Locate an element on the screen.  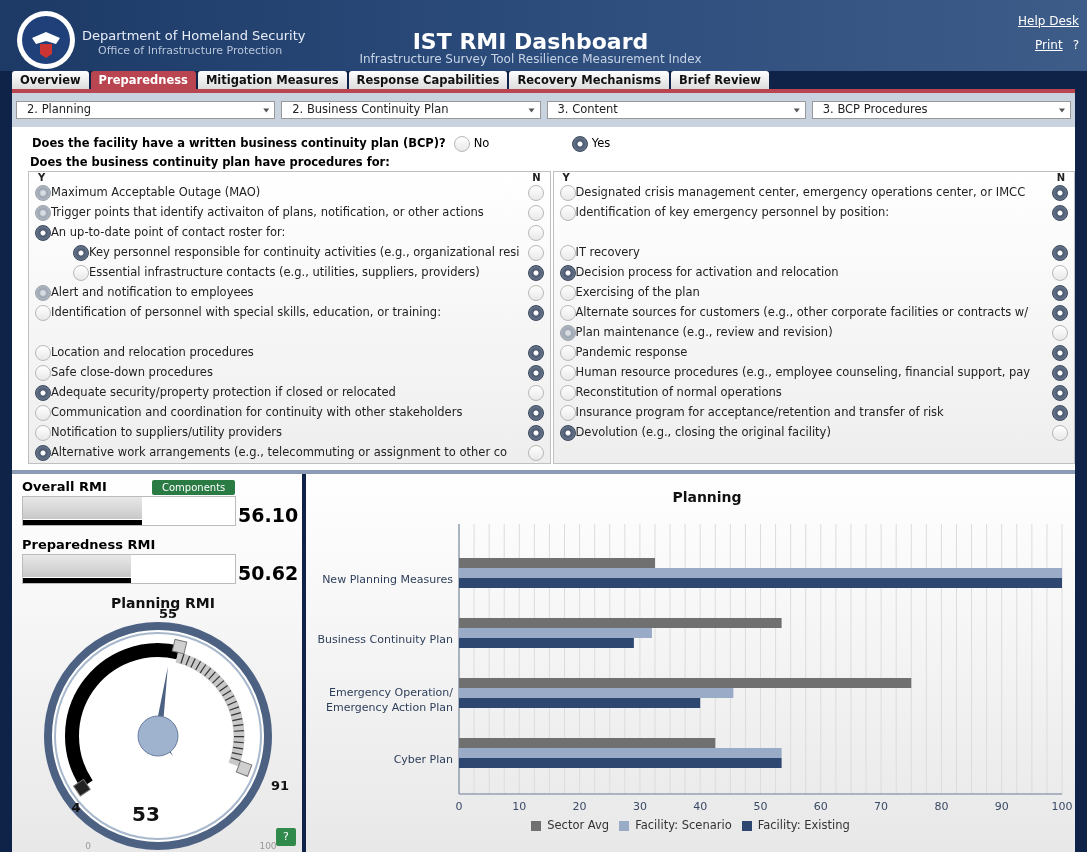
procedure-label: Identification of key emergency personnel by position: is located at coordinates (732, 213).